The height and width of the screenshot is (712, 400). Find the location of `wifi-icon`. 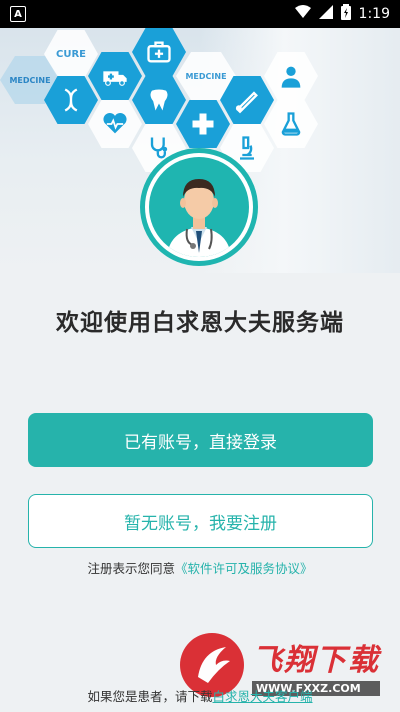

wifi-icon is located at coordinates (302, 14).